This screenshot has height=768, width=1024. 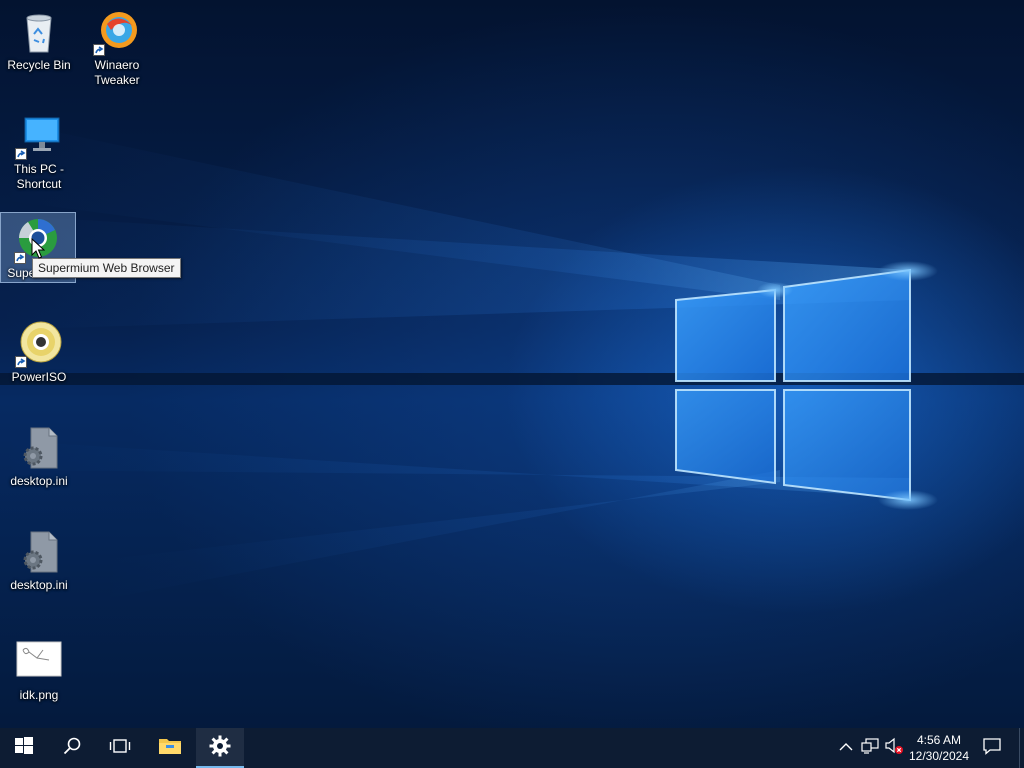 I want to click on volume-muted-icon, so click(x=894, y=748).